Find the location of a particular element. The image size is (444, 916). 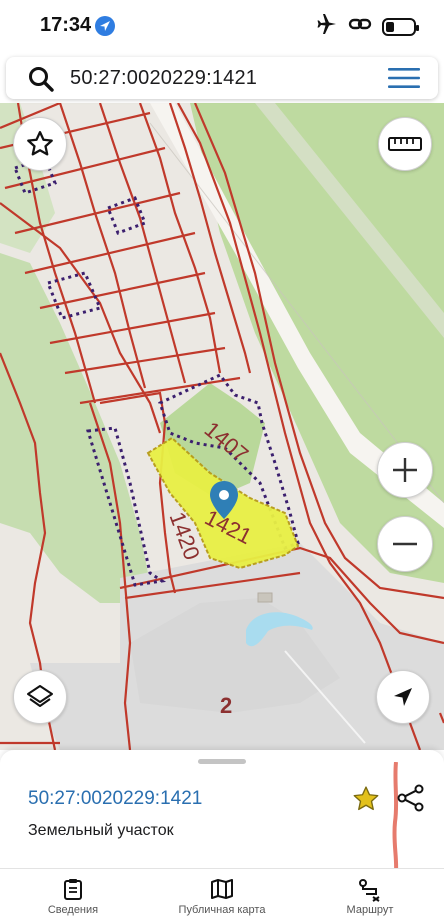

ruler-icon is located at coordinates (405, 144).